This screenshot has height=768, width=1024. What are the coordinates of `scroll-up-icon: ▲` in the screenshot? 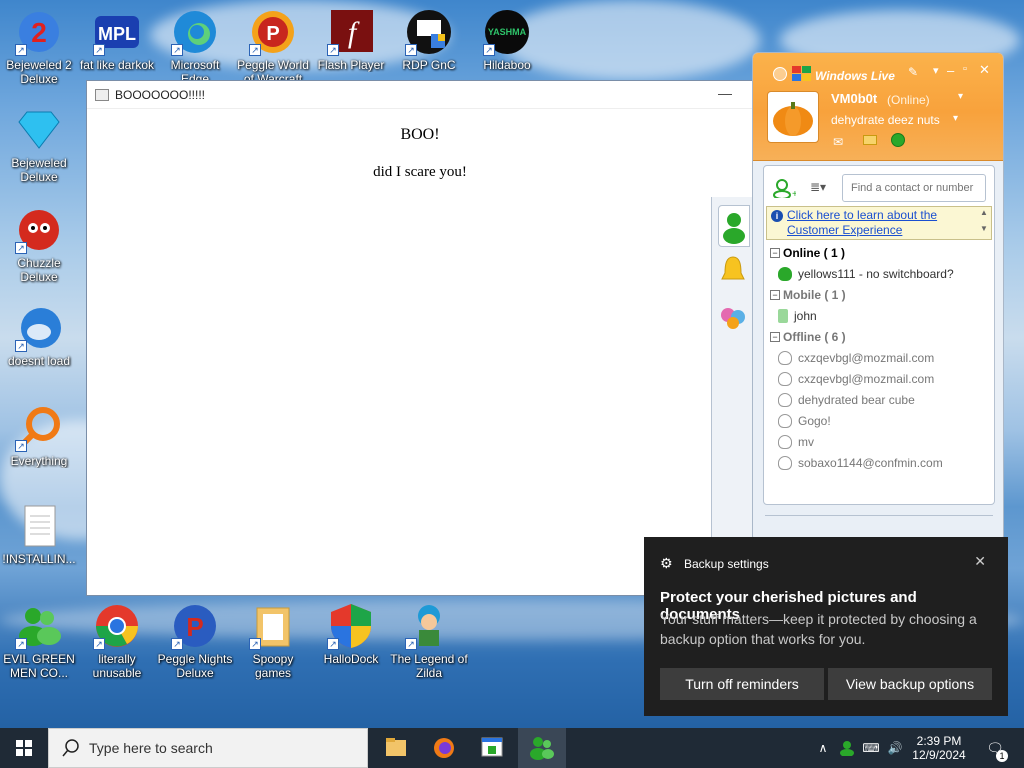 It's located at (984, 215).